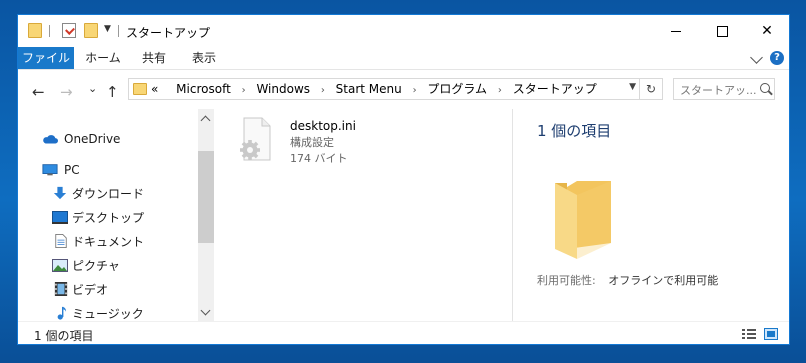 Image resolution: width=806 pixels, height=363 pixels. What do you see at coordinates (722, 31) in the screenshot?
I see `maximize-button` at bounding box center [722, 31].